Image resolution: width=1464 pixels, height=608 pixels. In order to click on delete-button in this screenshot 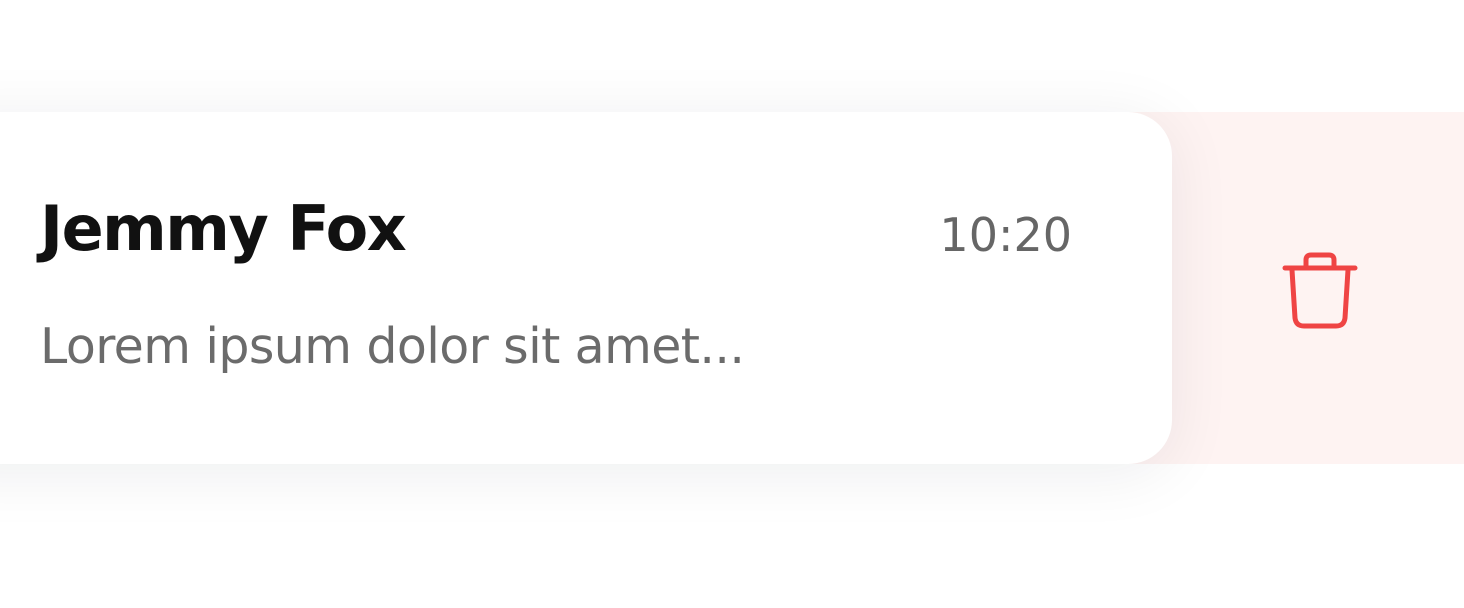, I will do `click(1320, 290)`.